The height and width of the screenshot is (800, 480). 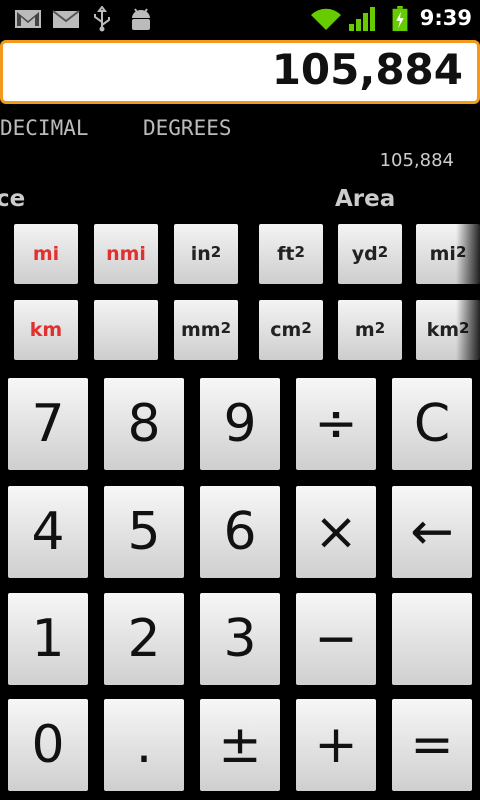 What do you see at coordinates (144, 639) in the screenshot?
I see `key-2: 2` at bounding box center [144, 639].